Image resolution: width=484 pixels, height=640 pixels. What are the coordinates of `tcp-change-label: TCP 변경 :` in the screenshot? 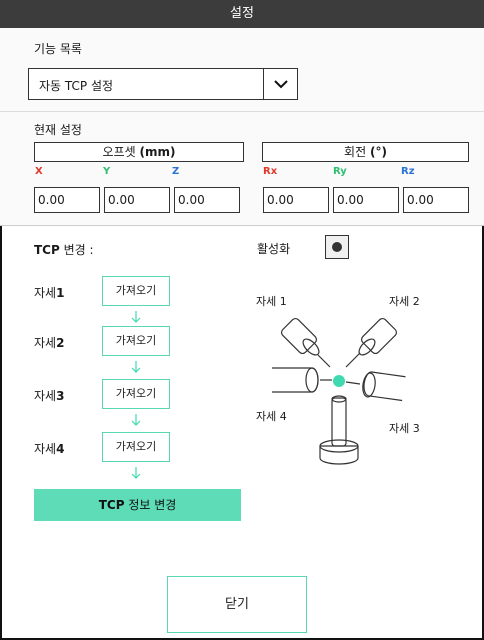 It's located at (64, 249).